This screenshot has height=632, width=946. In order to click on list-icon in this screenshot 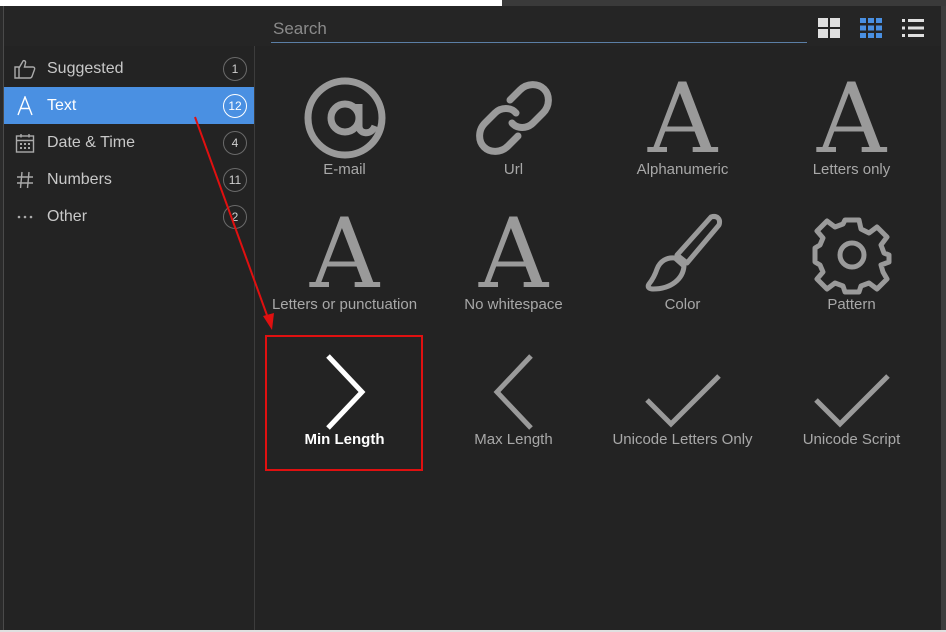, I will do `click(913, 28)`.